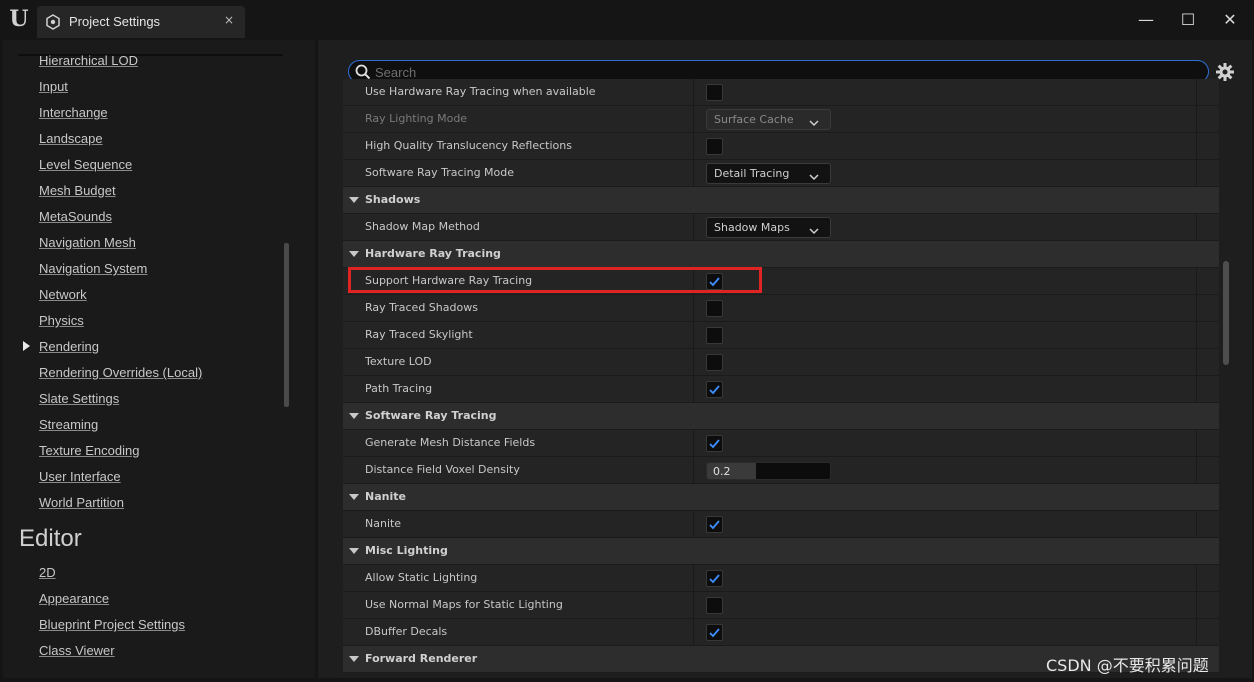 Image resolution: width=1254 pixels, height=682 pixels. I want to click on close-window-button: ✕, so click(1230, 20).